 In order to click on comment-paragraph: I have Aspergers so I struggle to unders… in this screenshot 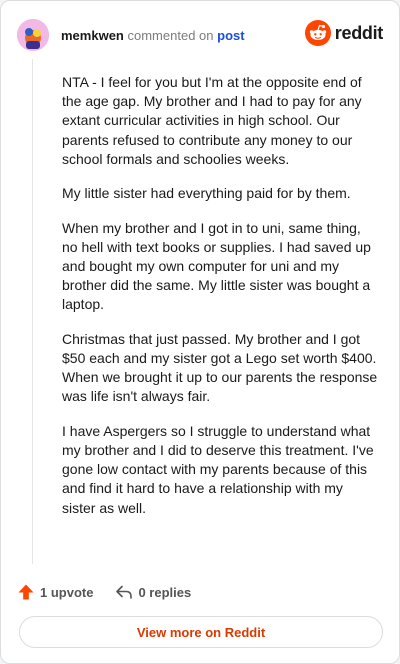, I will do `click(218, 469)`.